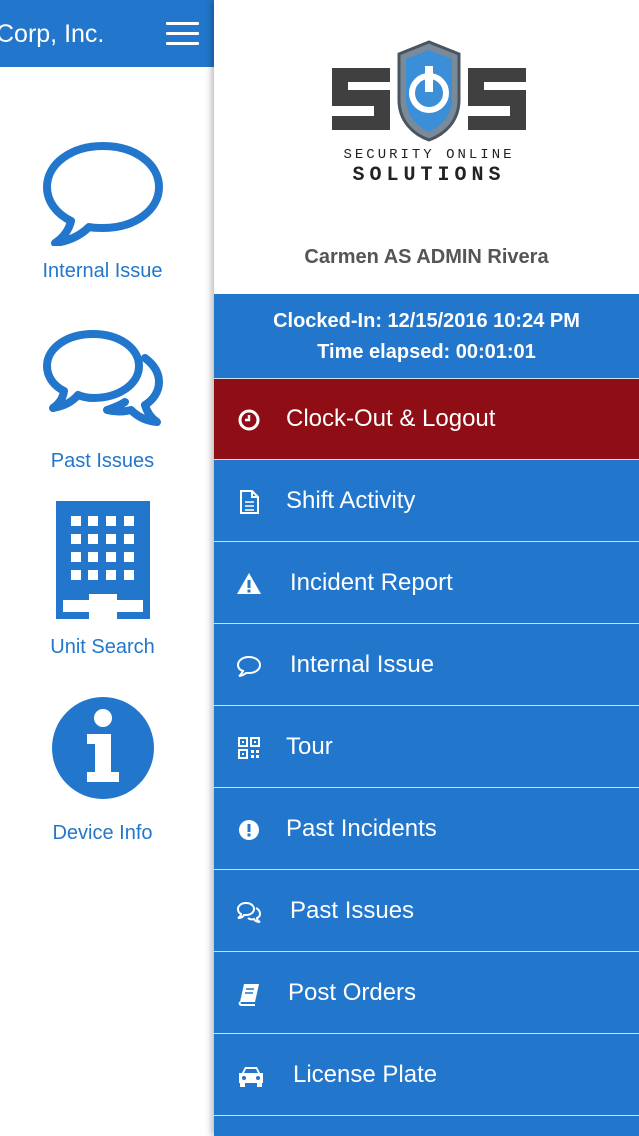  I want to click on tile-past-issues: Past Issues, so click(102, 400).